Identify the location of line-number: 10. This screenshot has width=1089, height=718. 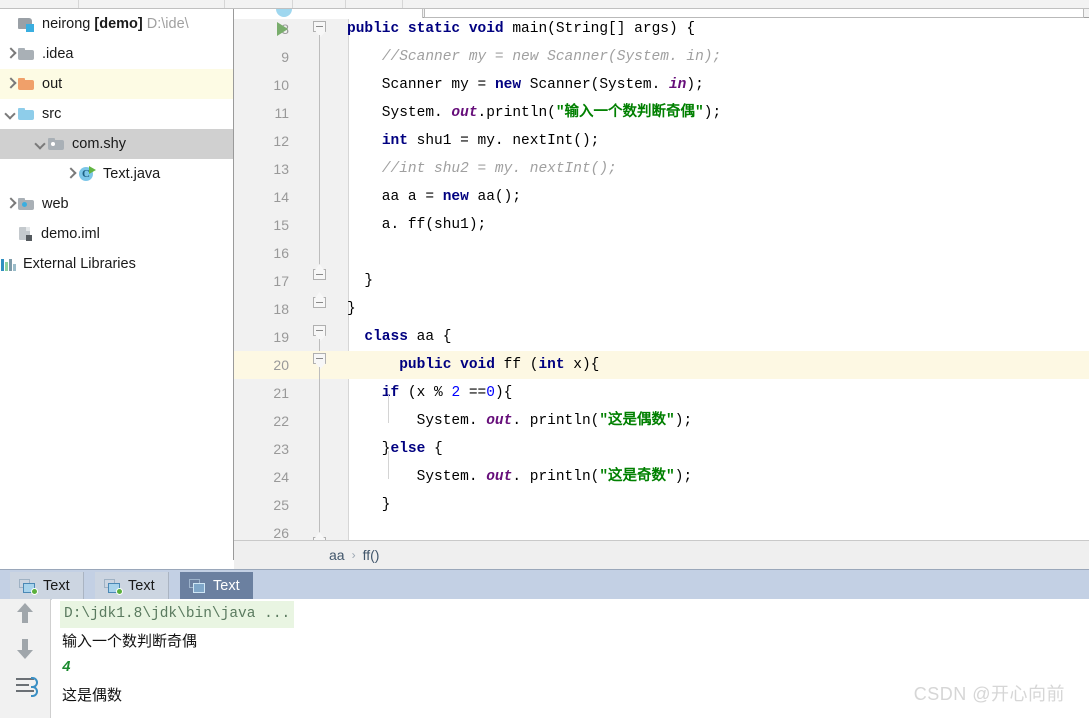
(281, 85).